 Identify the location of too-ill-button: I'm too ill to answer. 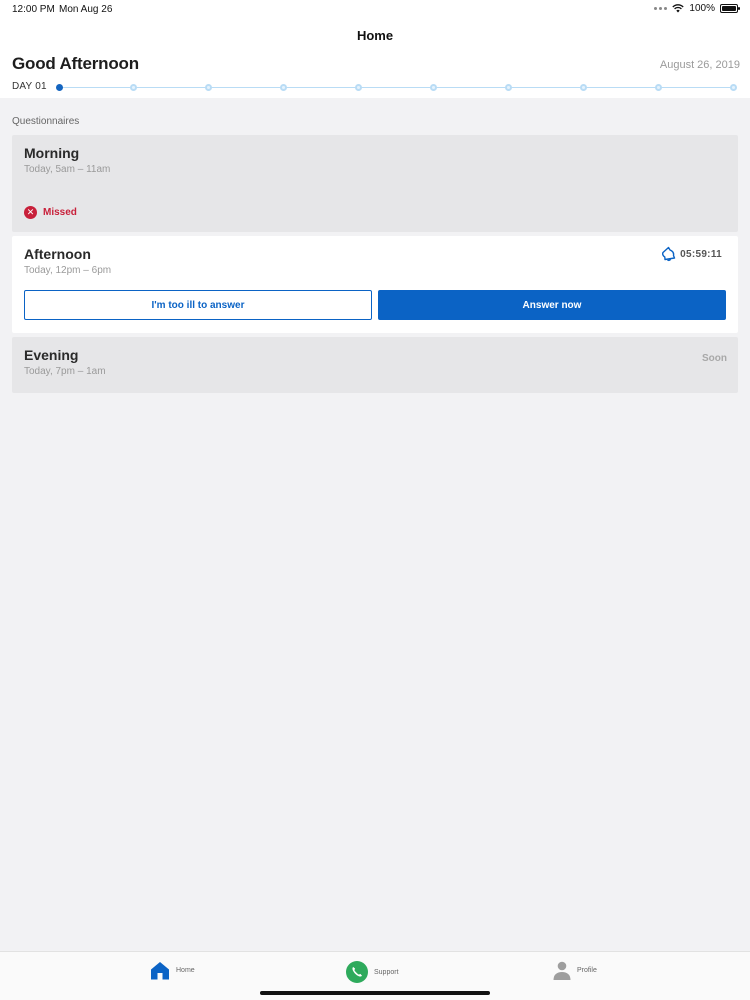
(198, 305).